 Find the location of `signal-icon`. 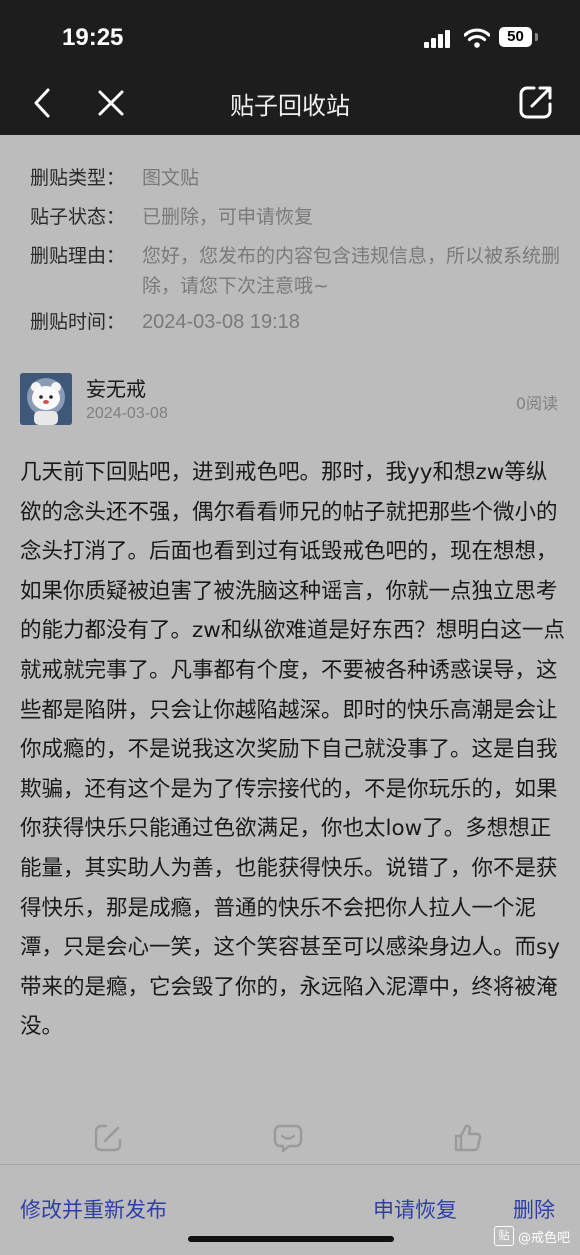

signal-icon is located at coordinates (439, 39).